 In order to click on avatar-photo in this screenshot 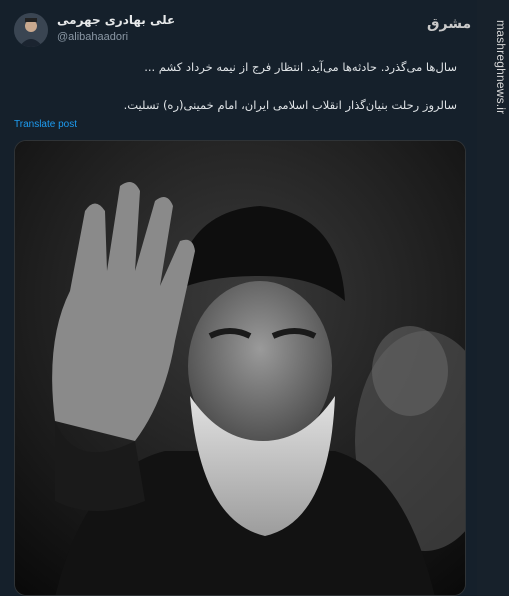, I will do `click(31, 30)`.